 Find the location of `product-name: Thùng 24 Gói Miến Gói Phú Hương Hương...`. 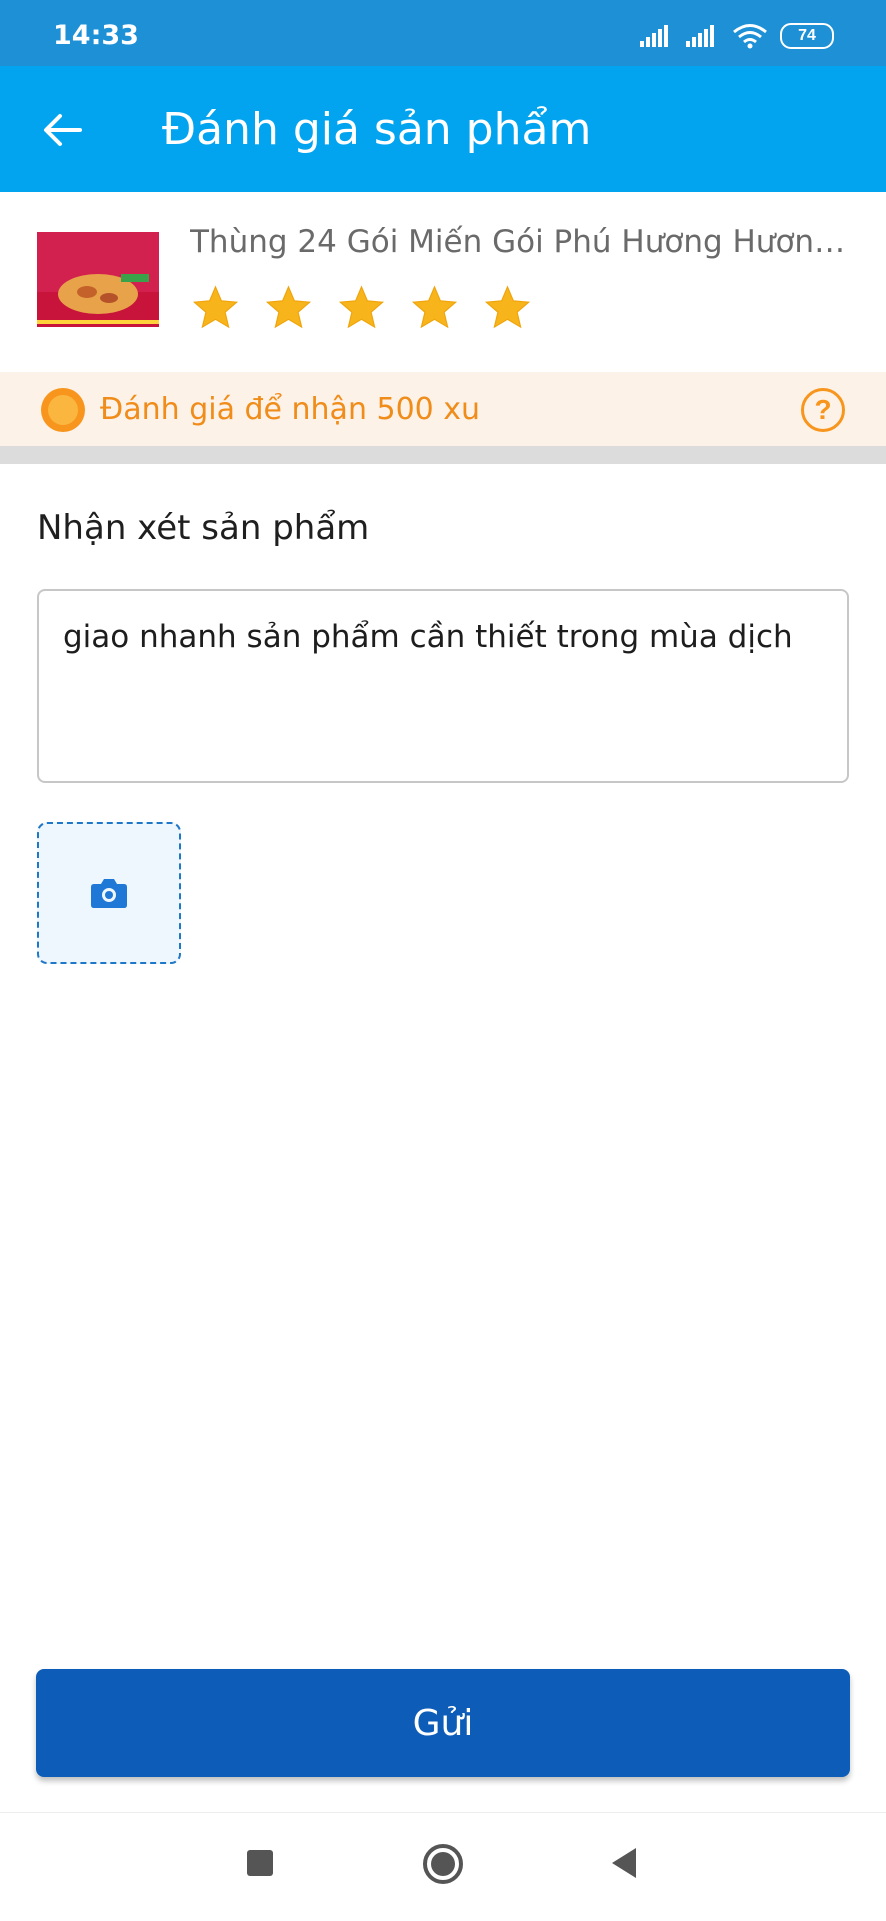

product-name: Thùng 24 Gói Miến Gói Phú Hương Hương... is located at coordinates (520, 242).